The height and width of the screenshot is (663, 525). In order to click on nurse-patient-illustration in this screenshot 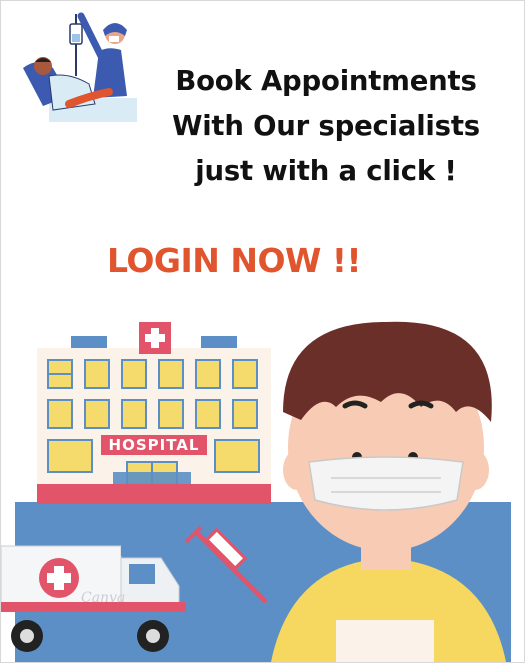, I will do `click(80, 67)`.